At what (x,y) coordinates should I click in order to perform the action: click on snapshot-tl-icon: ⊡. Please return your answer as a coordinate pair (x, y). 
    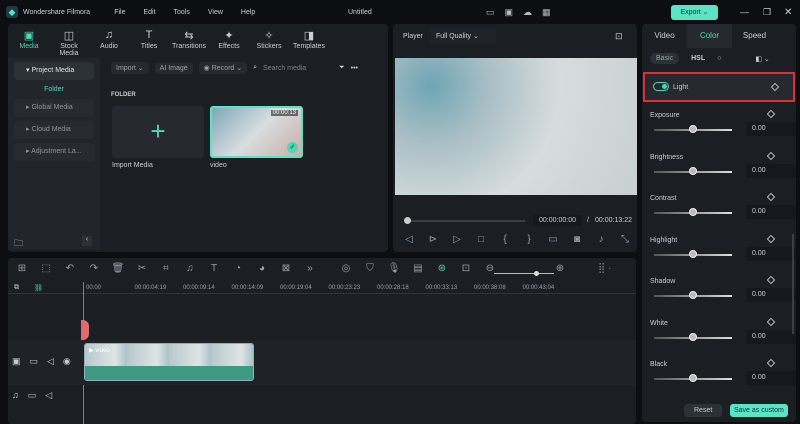
    Looking at the image, I should click on (466, 268).